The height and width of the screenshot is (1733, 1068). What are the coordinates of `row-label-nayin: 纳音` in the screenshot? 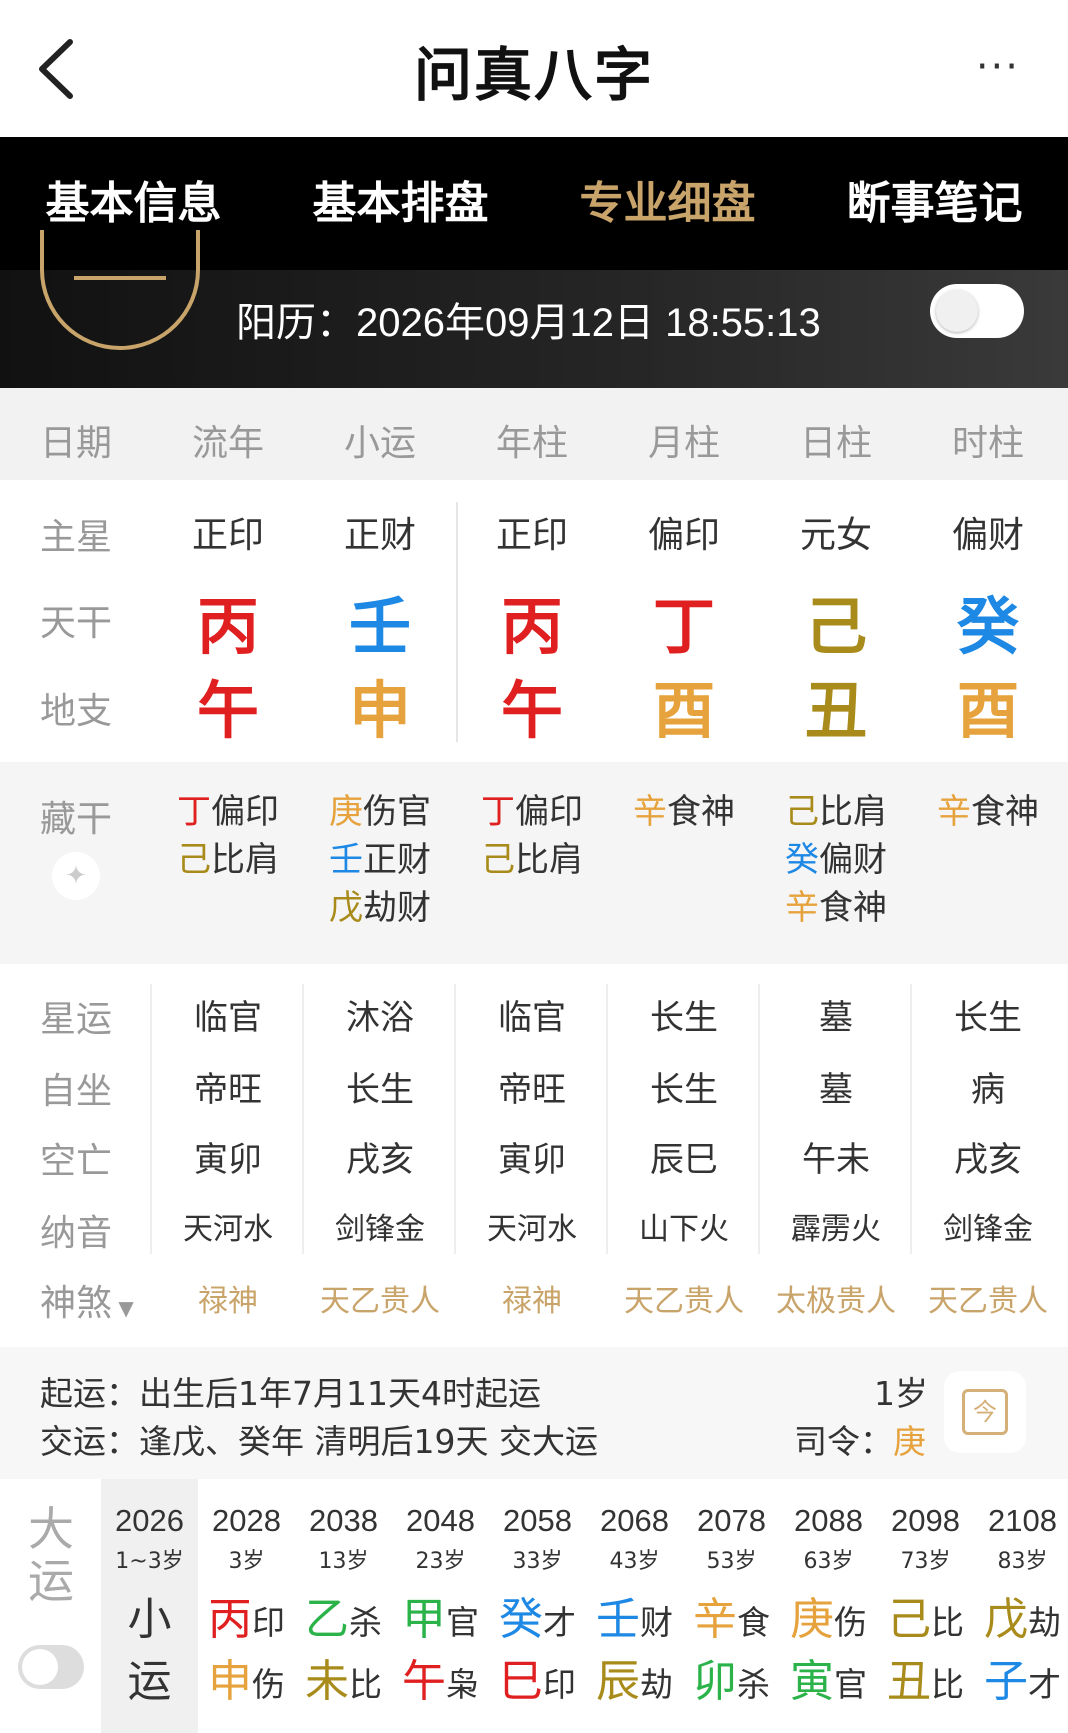 It's located at (76, 1233).